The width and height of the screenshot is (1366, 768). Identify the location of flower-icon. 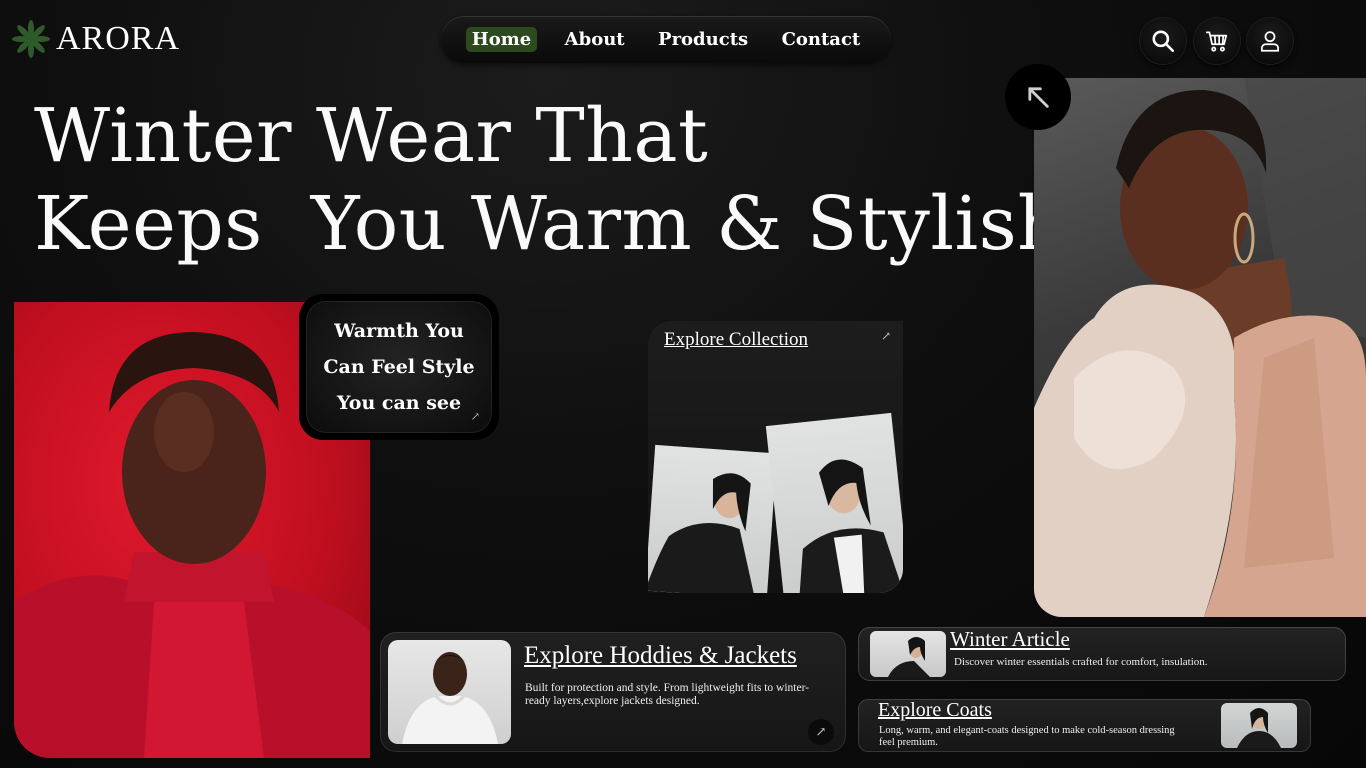
(31, 39).